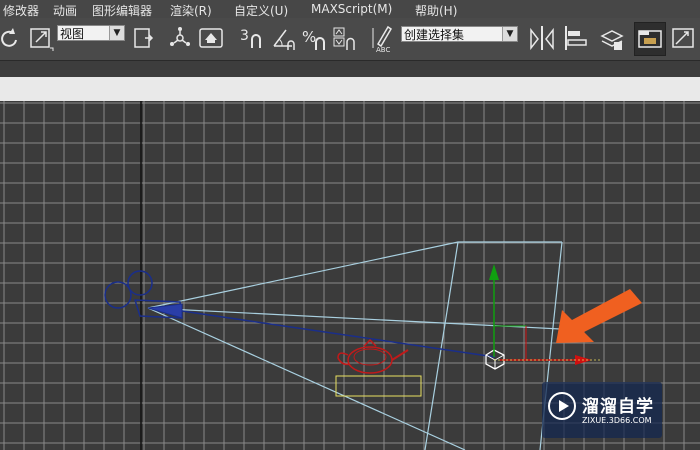 The height and width of the screenshot is (450, 700). I want to click on placement-icon, so click(211, 38).